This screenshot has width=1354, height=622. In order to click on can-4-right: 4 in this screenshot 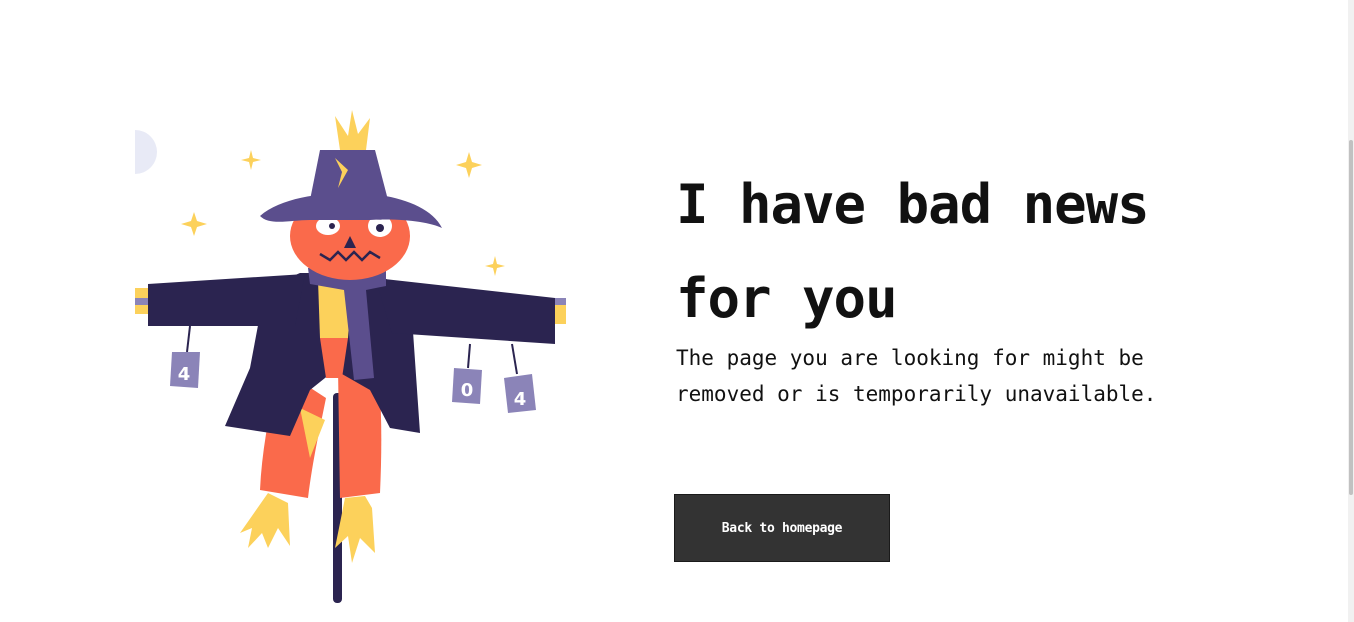, I will do `click(520, 378)`.